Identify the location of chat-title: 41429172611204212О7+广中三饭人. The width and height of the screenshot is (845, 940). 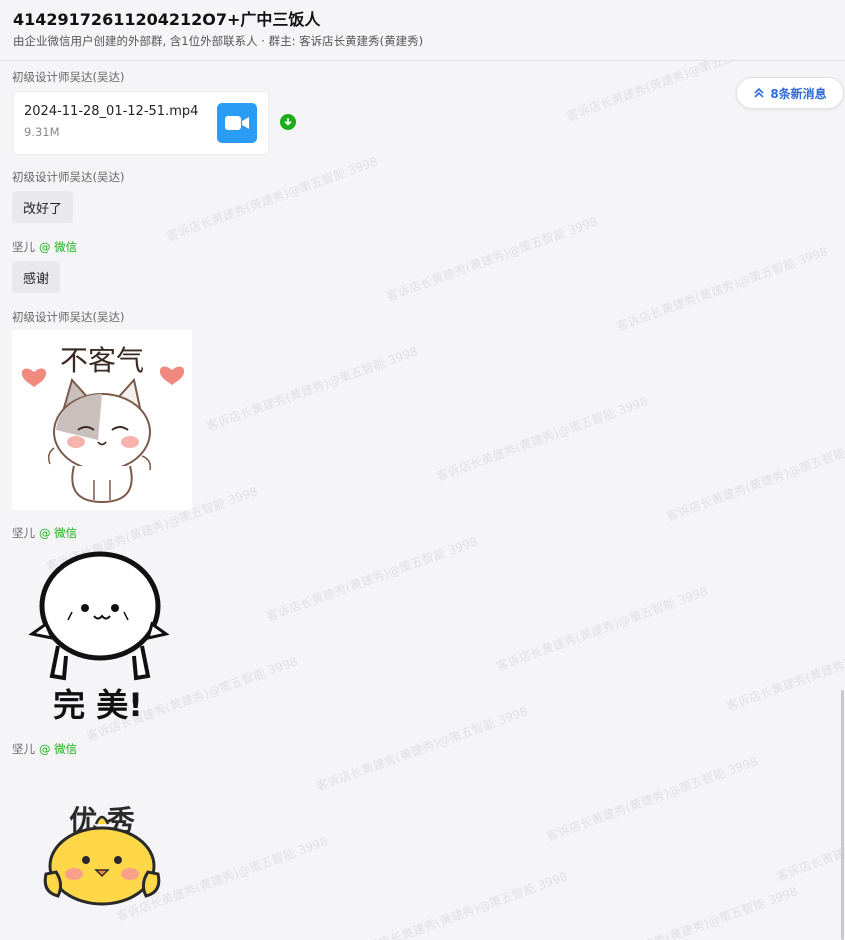
(167, 19).